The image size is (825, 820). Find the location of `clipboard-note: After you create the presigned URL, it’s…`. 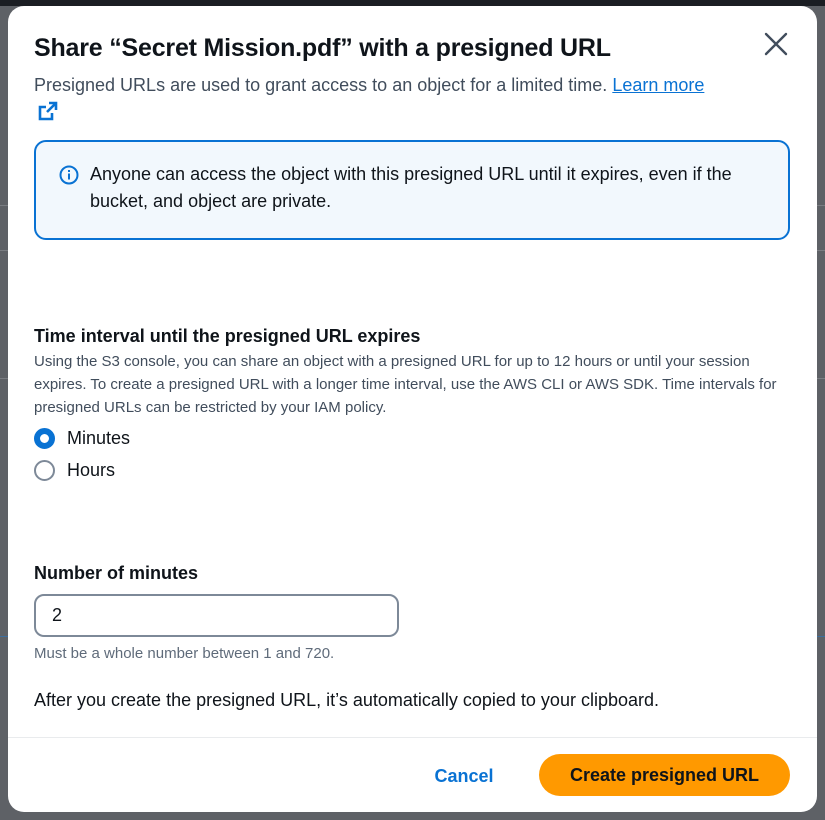

clipboard-note: After you create the presigned URL, it’s… is located at coordinates (346, 700).